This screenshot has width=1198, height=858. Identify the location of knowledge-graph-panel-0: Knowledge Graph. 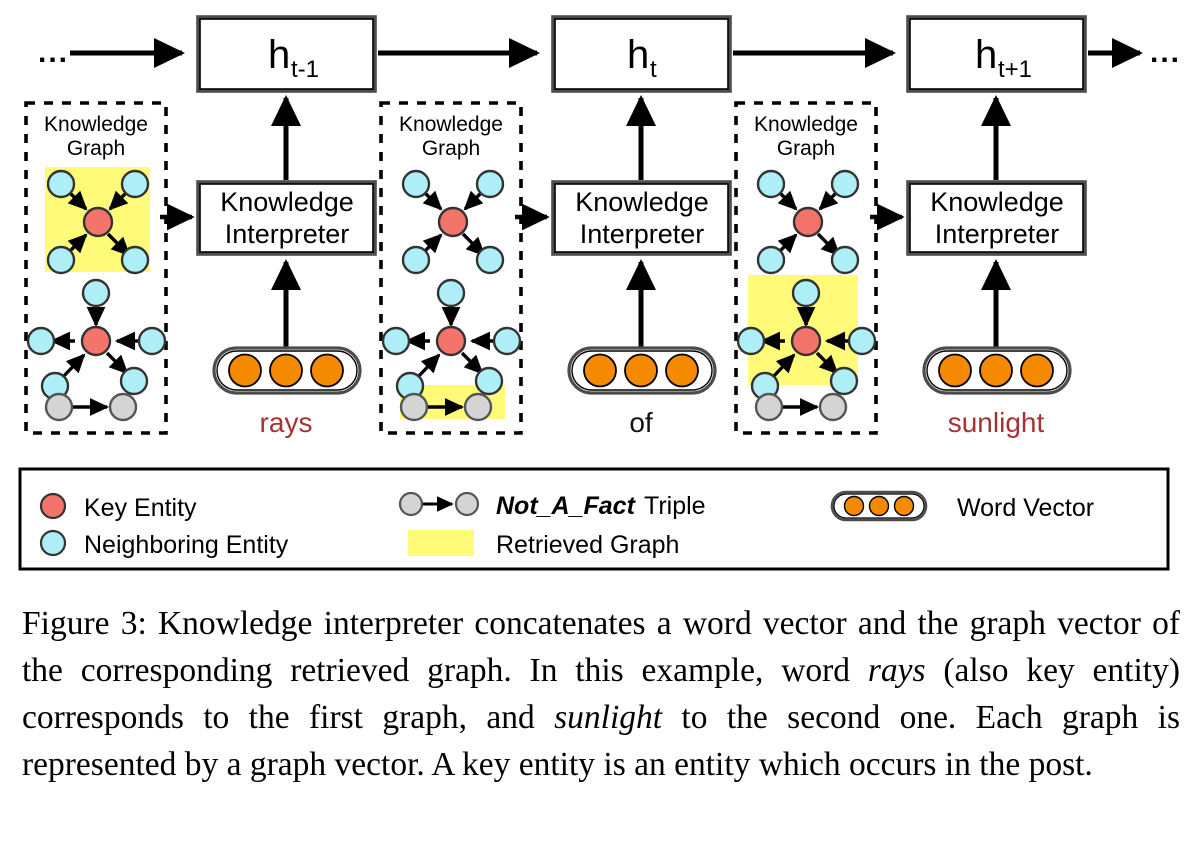
(96, 268).